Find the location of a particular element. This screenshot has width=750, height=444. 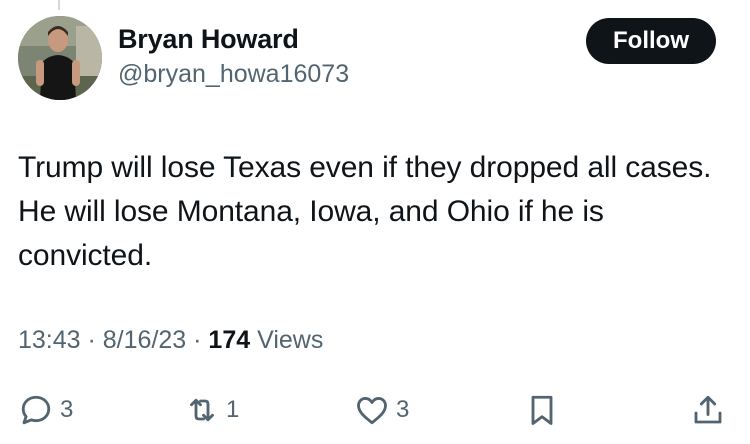

author-display-name: Bryan Howard is located at coordinates (208, 39).